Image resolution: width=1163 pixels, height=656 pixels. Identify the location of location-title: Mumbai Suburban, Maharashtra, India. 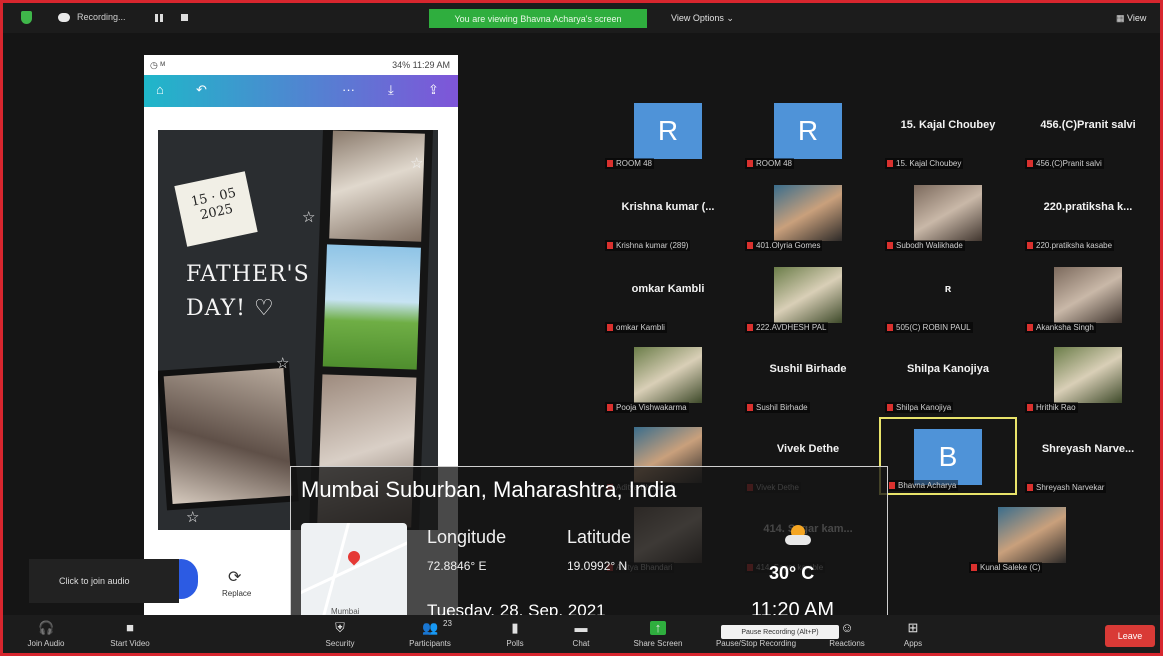
(489, 489).